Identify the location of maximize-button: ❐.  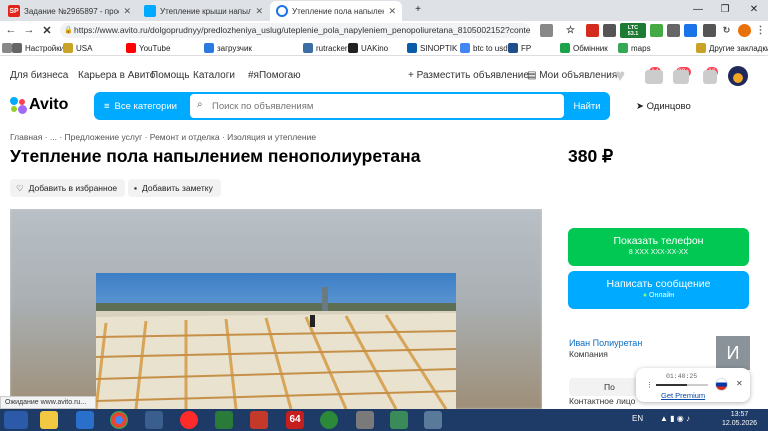
(725, 9).